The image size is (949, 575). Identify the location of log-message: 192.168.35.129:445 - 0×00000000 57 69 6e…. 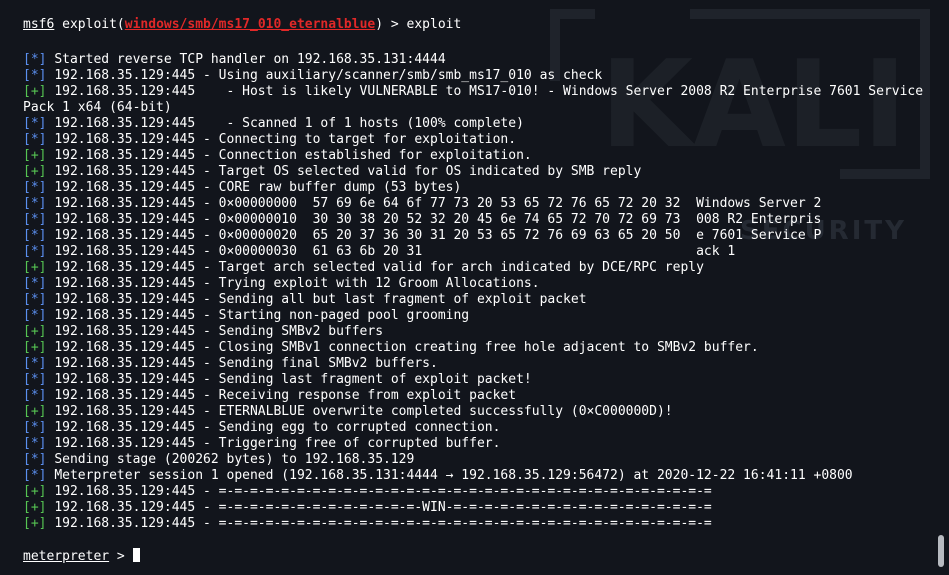
(438, 203).